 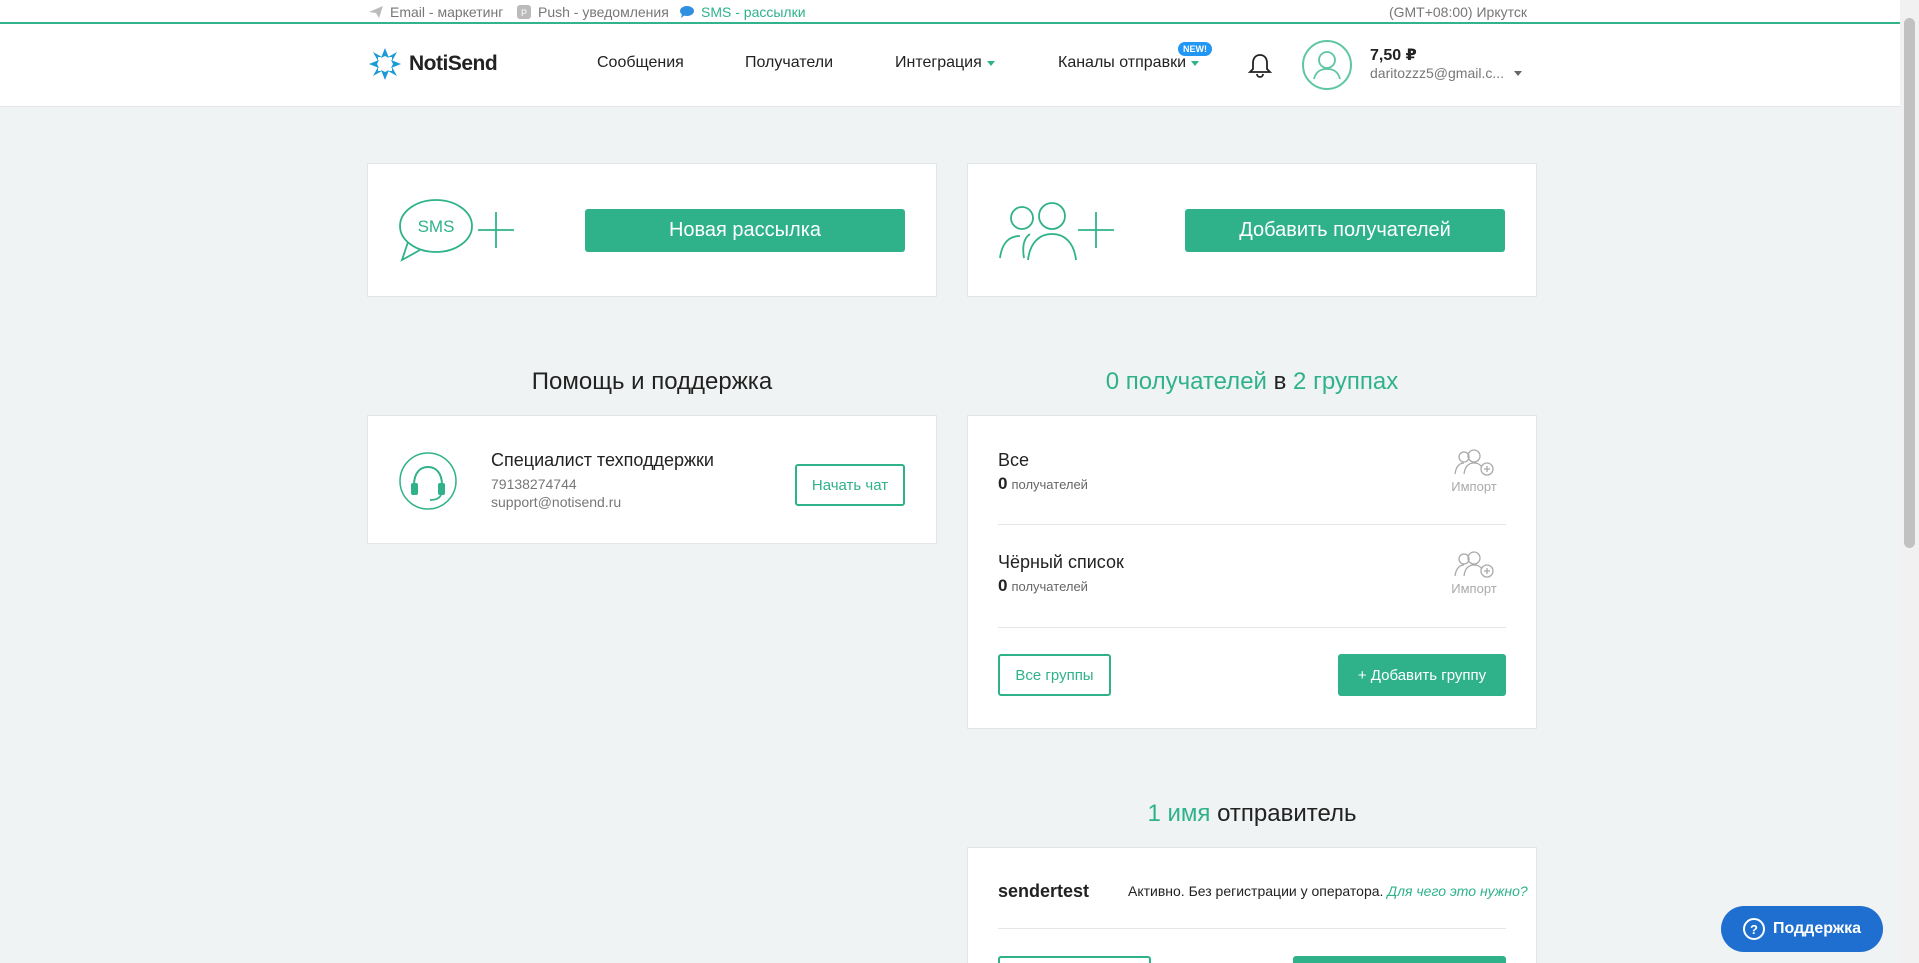 I want to click on scrollbar-thumb, so click(x=1909, y=283).